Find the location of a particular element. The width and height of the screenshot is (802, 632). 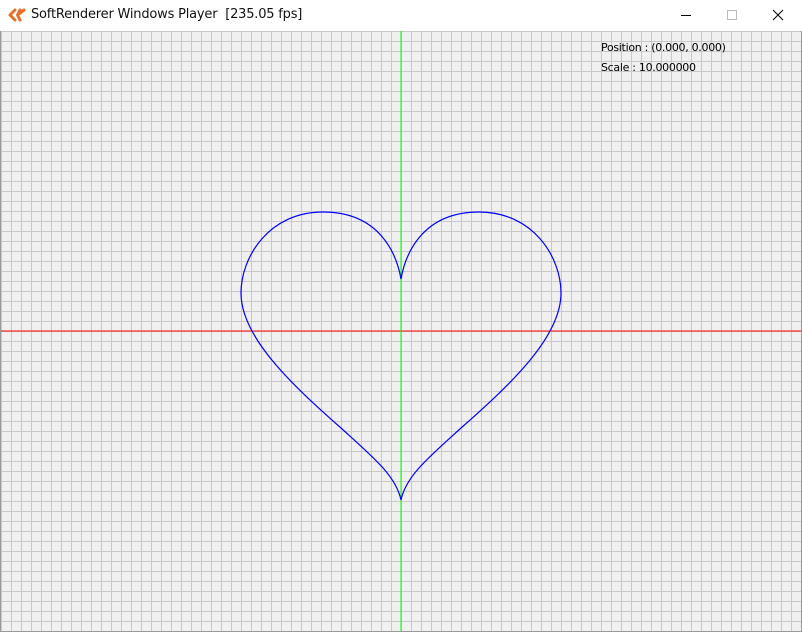

position-readout: Position : (0.000, 0.000) is located at coordinates (663, 47).